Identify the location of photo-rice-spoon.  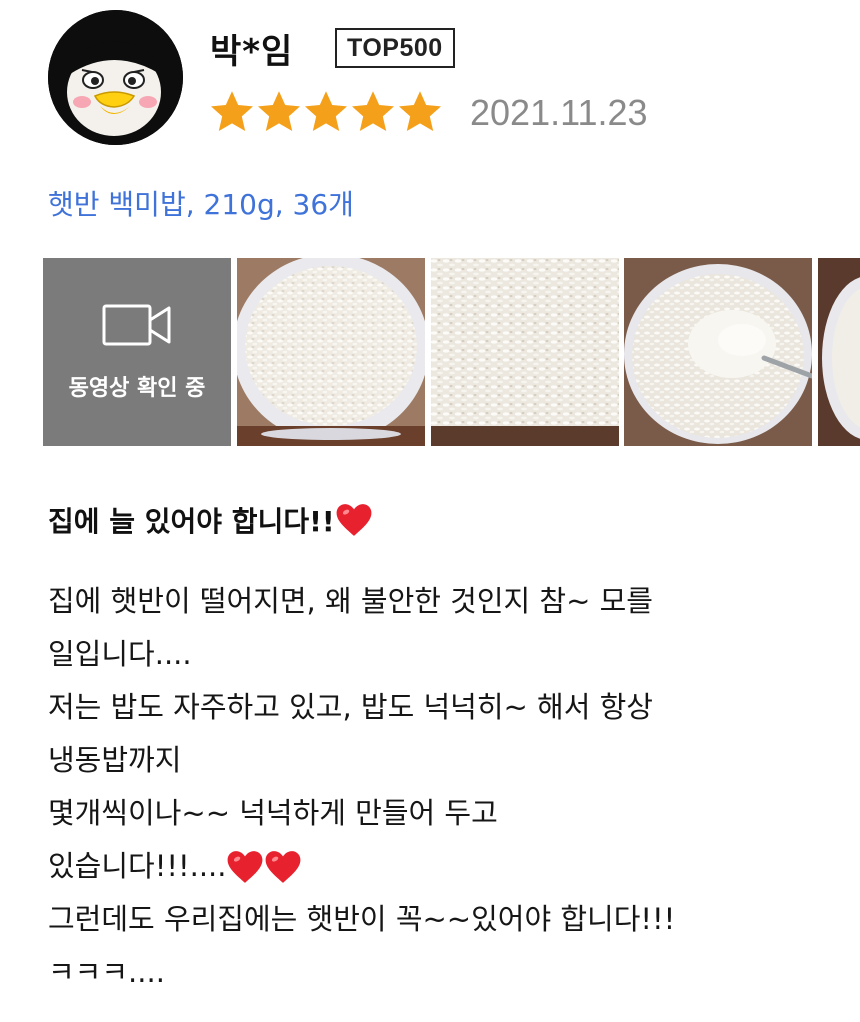
(718, 352).